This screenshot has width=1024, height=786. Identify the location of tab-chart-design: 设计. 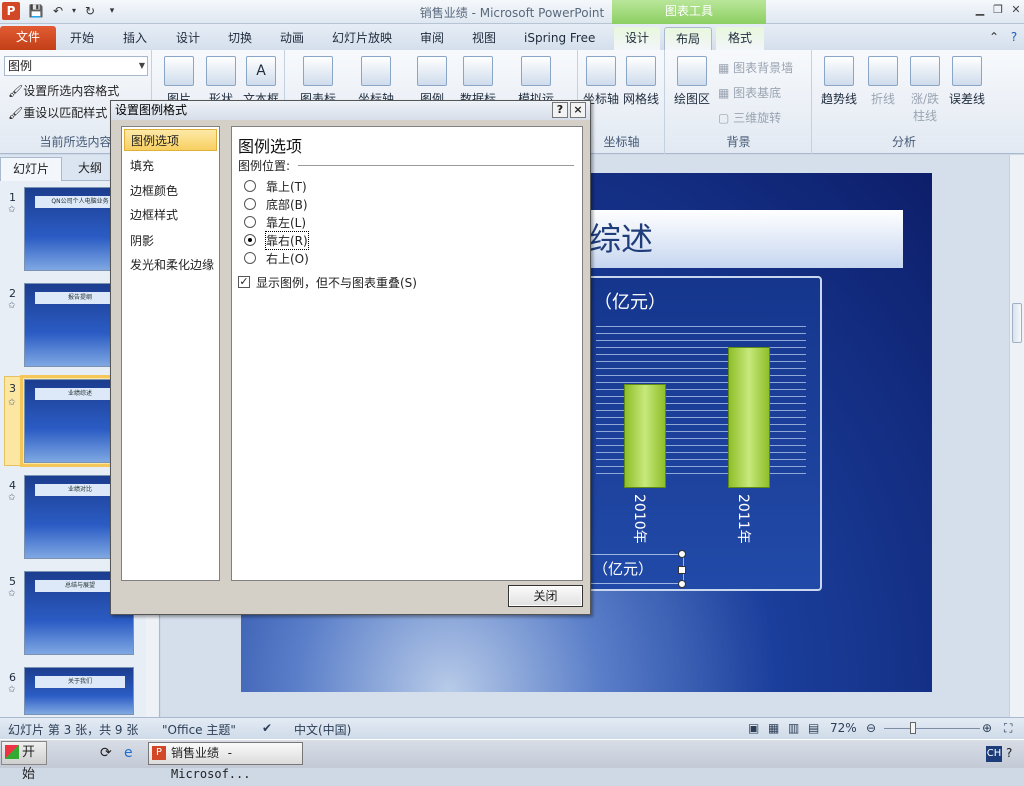
(637, 38).